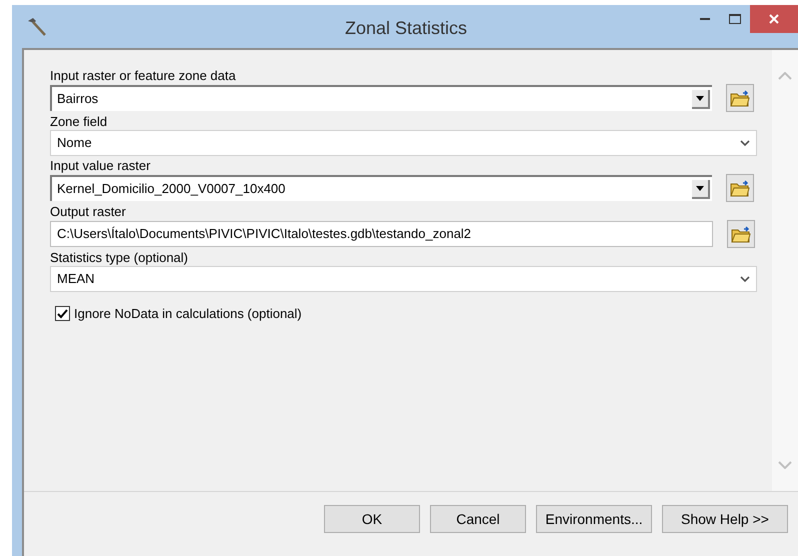 This screenshot has width=798, height=556. What do you see at coordinates (785, 270) in the screenshot?
I see `scrollbar` at bounding box center [785, 270].